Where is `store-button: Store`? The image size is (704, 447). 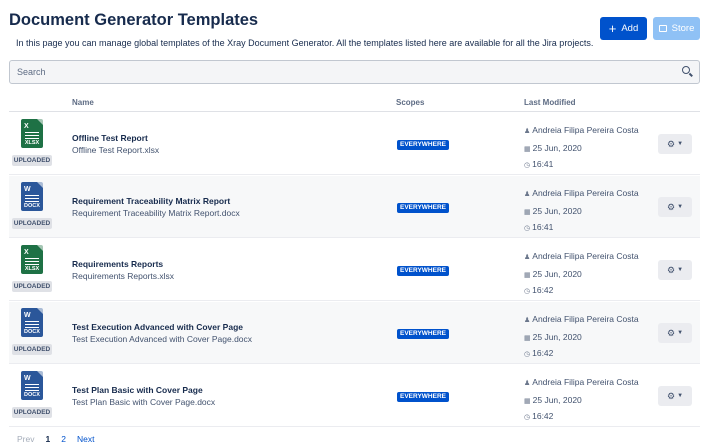 store-button: Store is located at coordinates (676, 28).